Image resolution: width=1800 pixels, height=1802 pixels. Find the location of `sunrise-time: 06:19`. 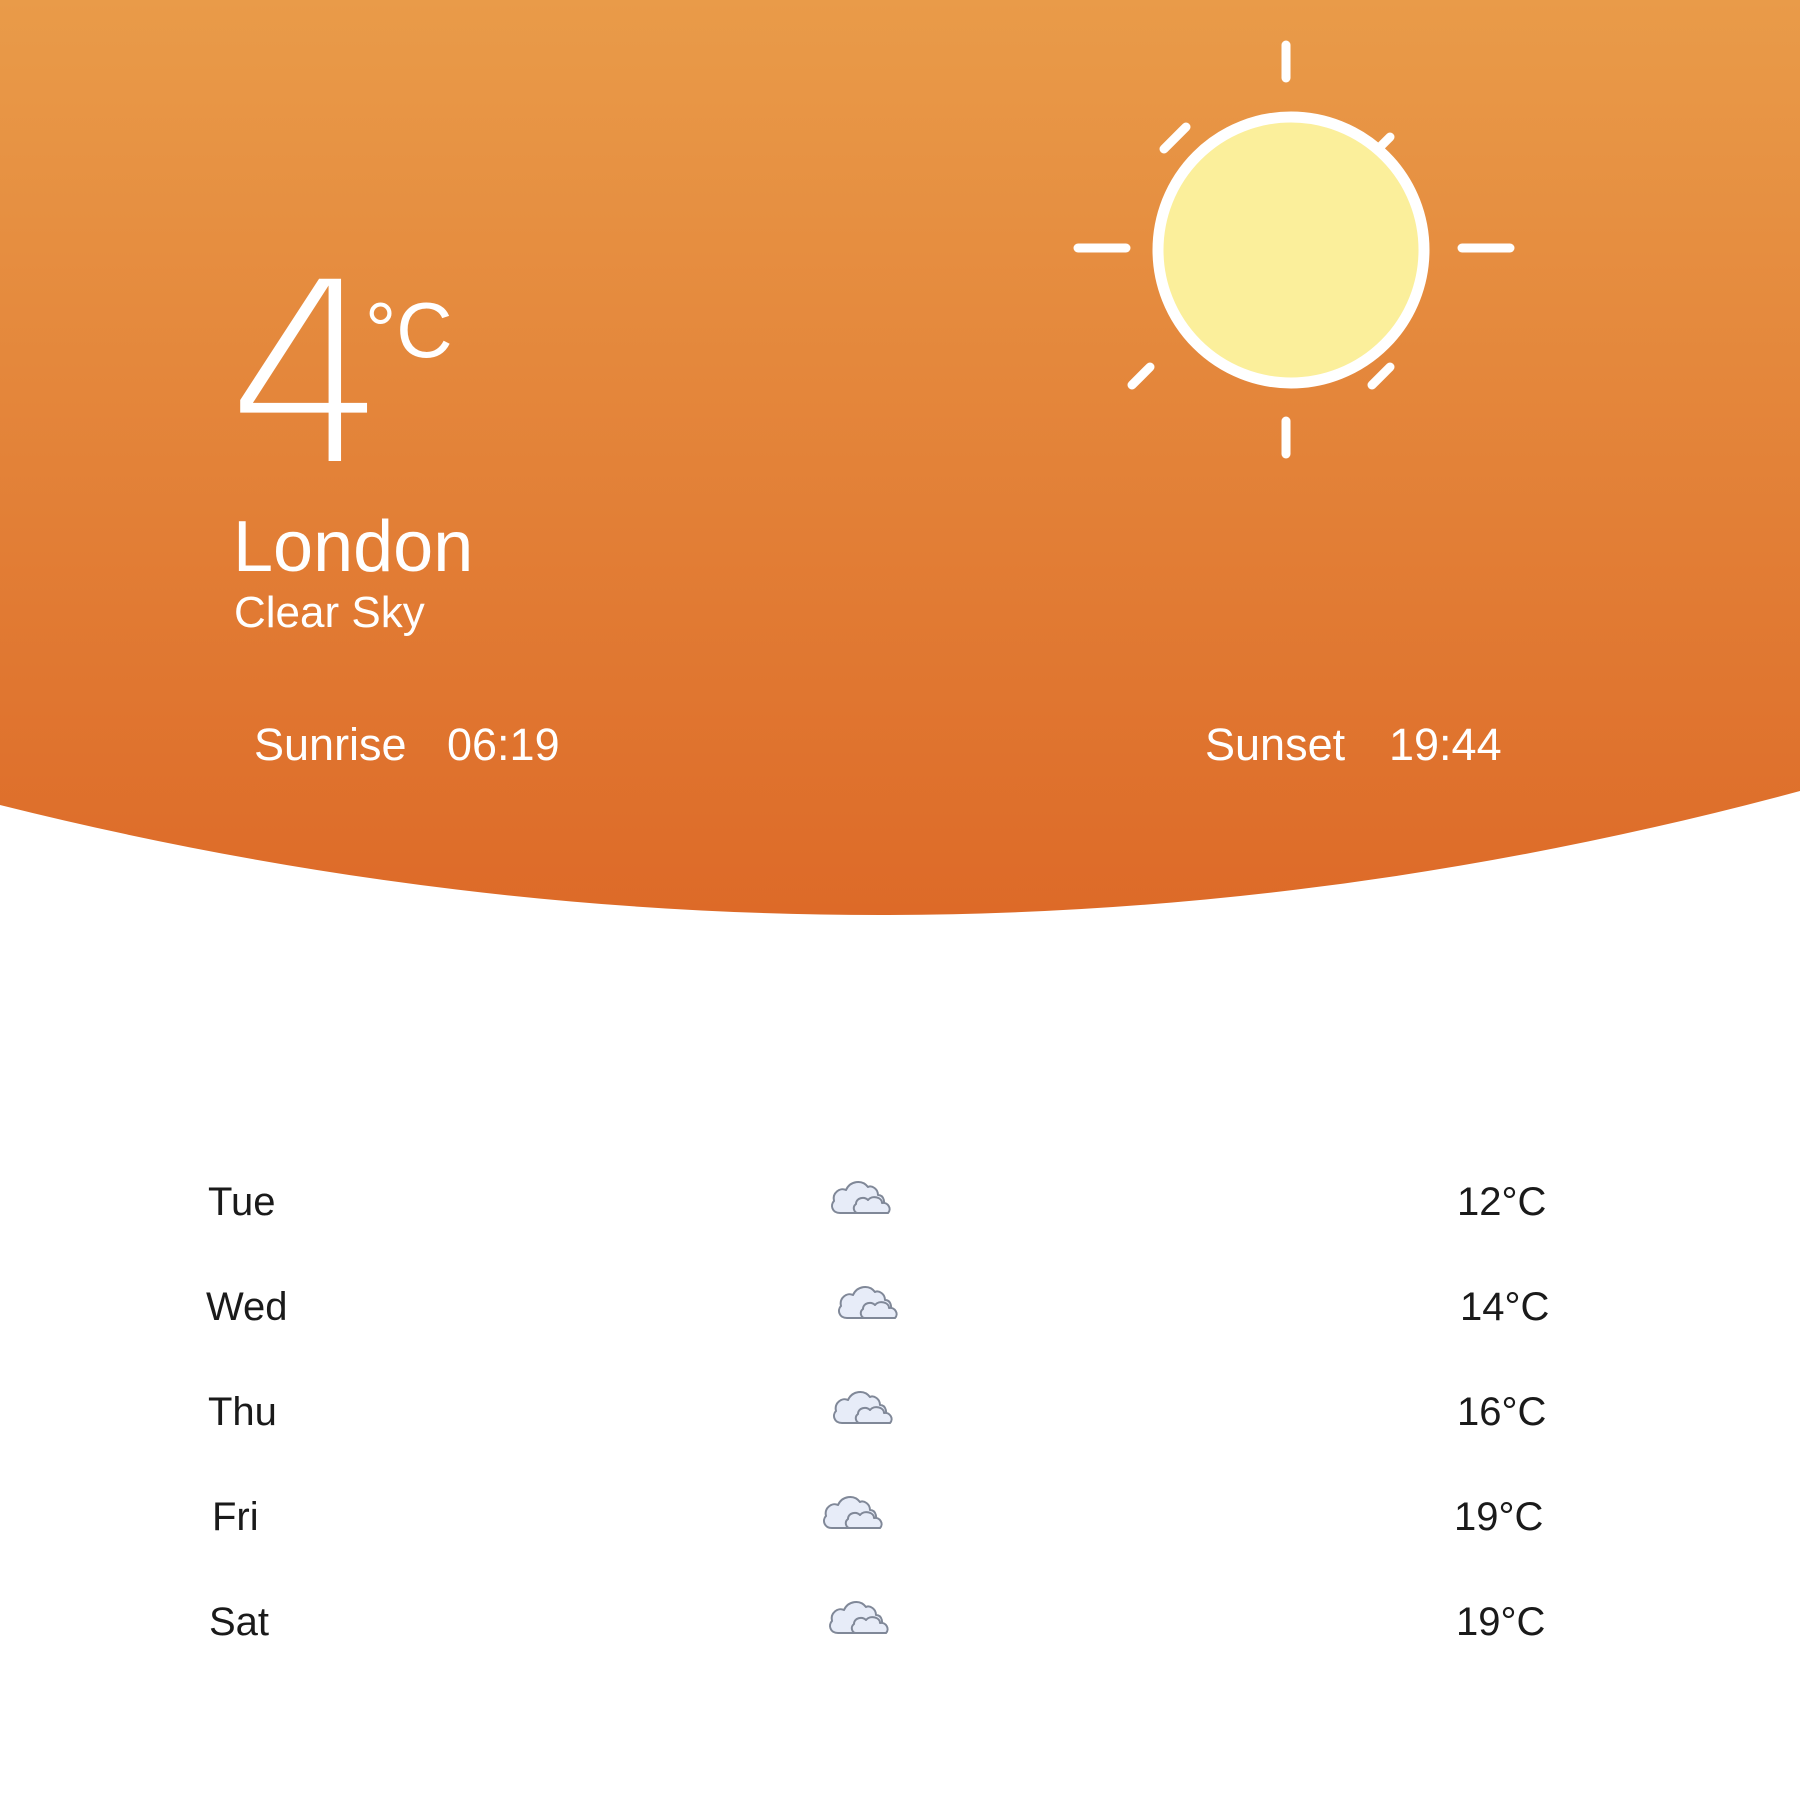

sunrise-time: 06:19 is located at coordinates (503, 744).